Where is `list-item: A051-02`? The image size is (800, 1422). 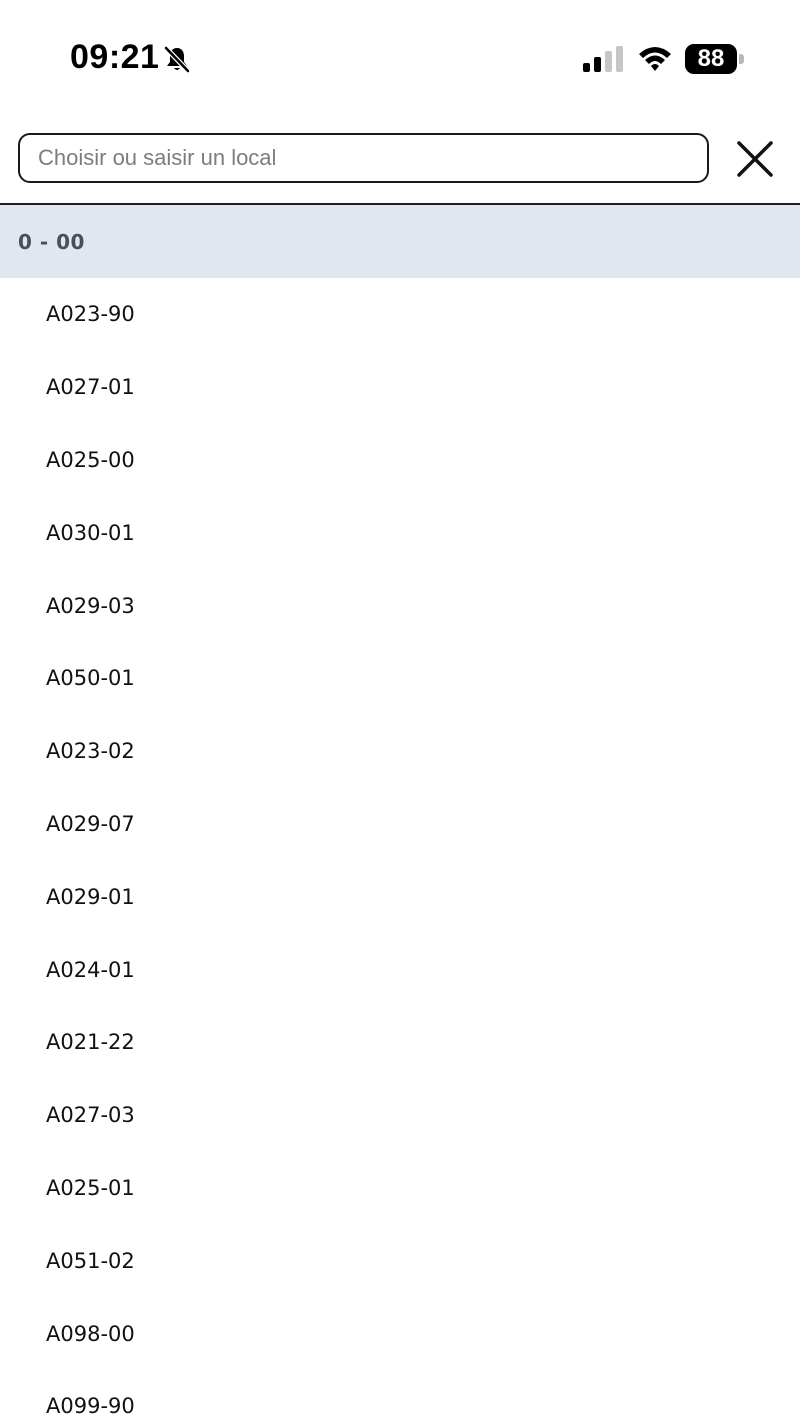
list-item: A051-02 is located at coordinates (400, 1260).